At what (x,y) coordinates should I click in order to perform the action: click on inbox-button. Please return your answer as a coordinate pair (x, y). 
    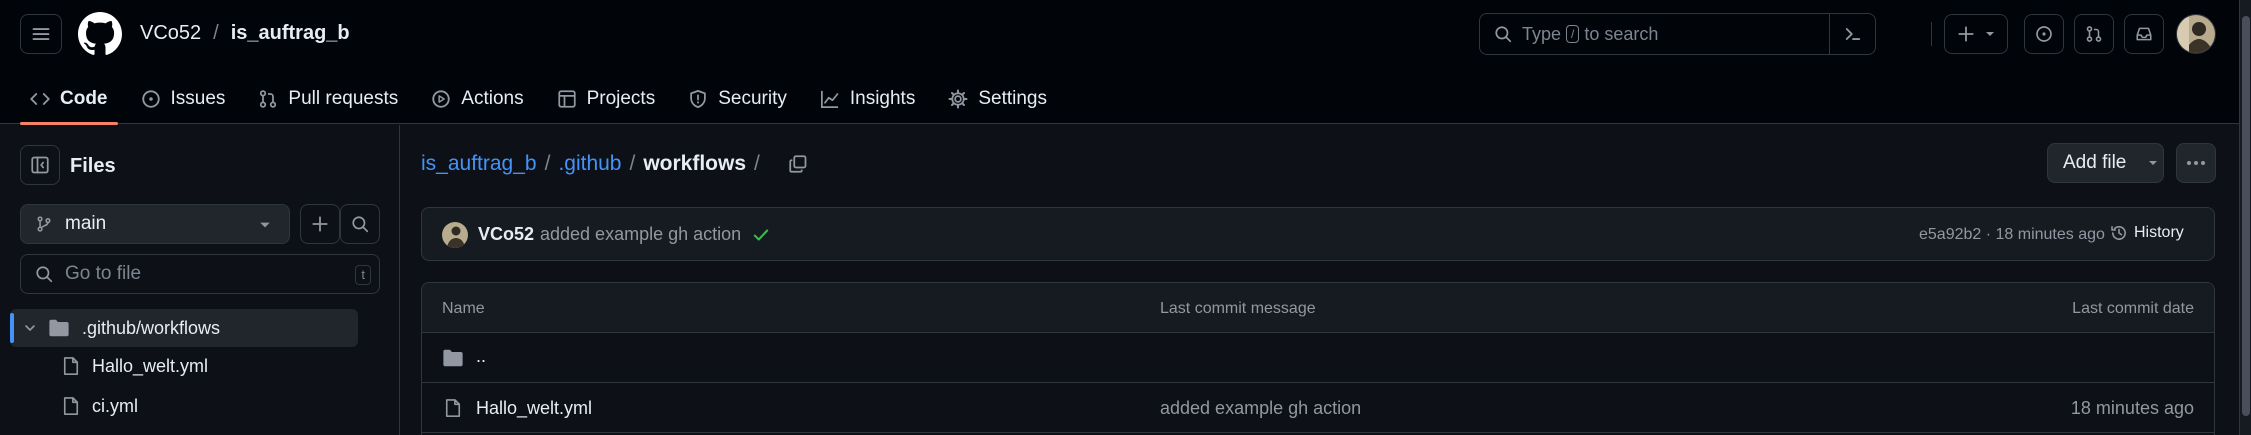
    Looking at the image, I should click on (2144, 34).